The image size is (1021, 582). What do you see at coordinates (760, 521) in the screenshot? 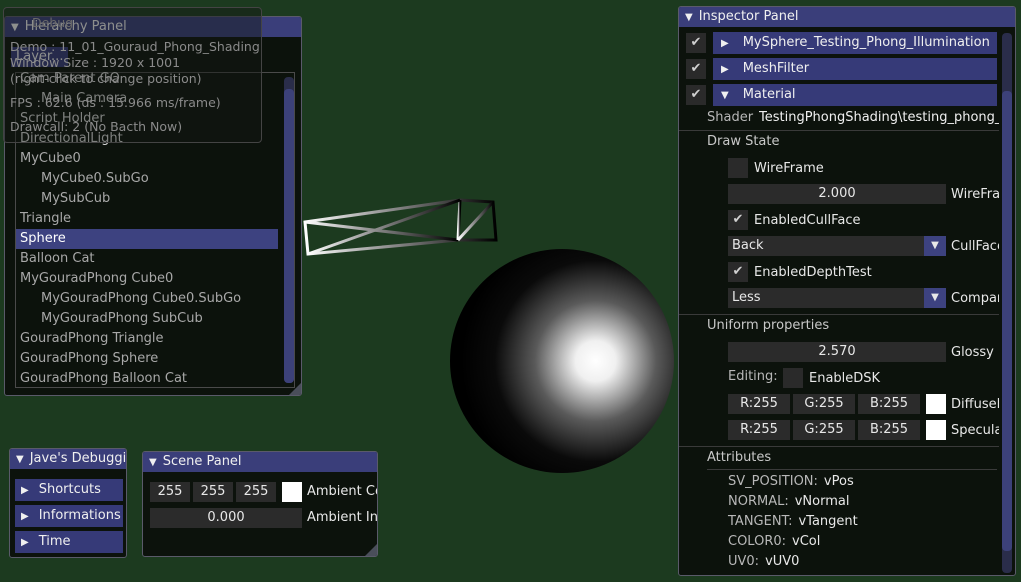
I see `attribute-name: TANGENT:` at bounding box center [760, 521].